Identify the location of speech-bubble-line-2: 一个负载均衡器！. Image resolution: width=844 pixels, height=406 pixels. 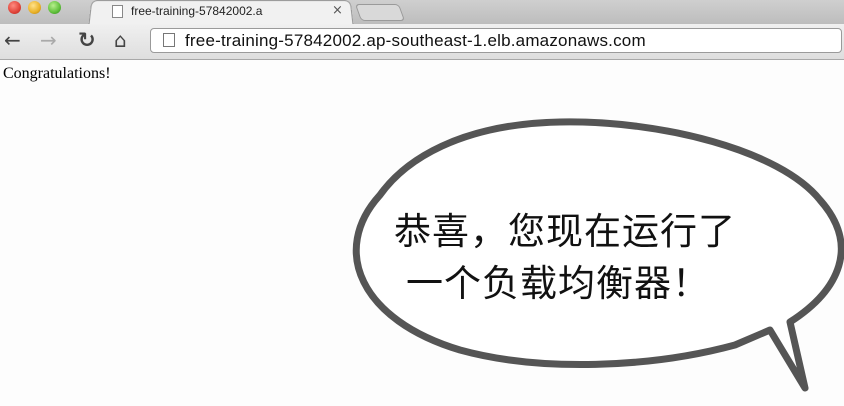
(558, 283).